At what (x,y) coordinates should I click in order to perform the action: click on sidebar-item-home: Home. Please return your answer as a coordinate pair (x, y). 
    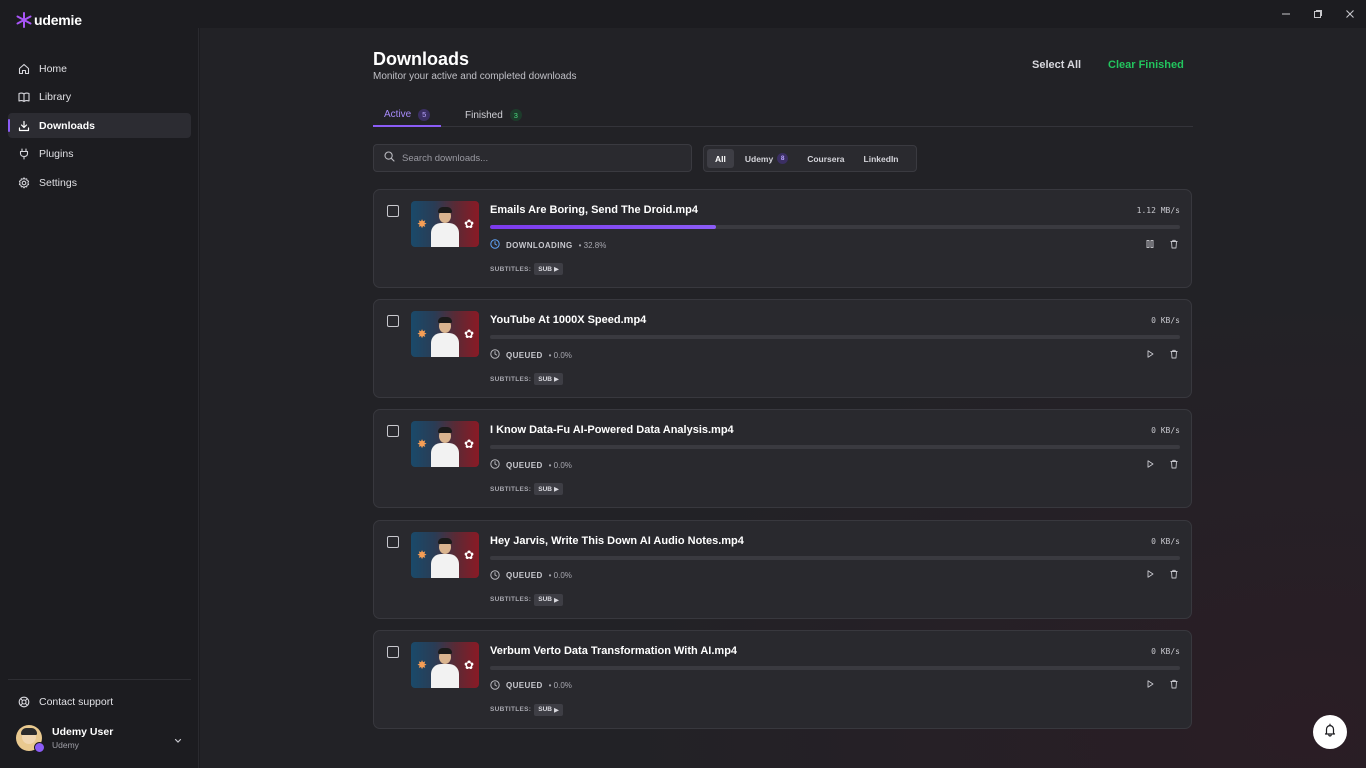
    Looking at the image, I should click on (99, 68).